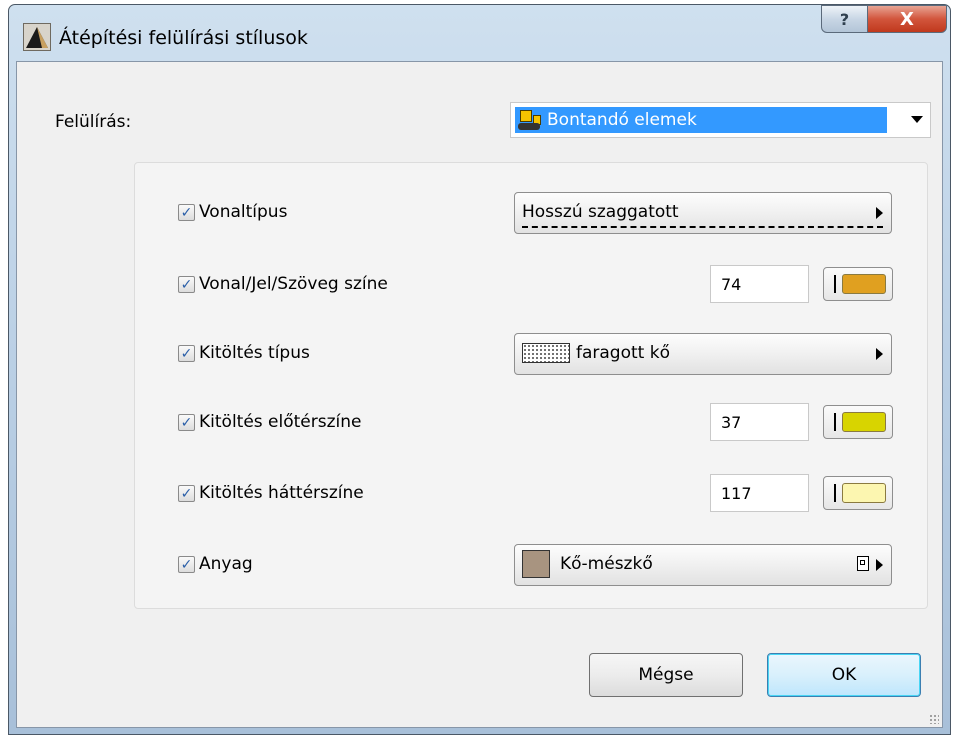 The width and height of the screenshot is (953, 738). I want to click on archicad-app-icon, so click(37, 37).